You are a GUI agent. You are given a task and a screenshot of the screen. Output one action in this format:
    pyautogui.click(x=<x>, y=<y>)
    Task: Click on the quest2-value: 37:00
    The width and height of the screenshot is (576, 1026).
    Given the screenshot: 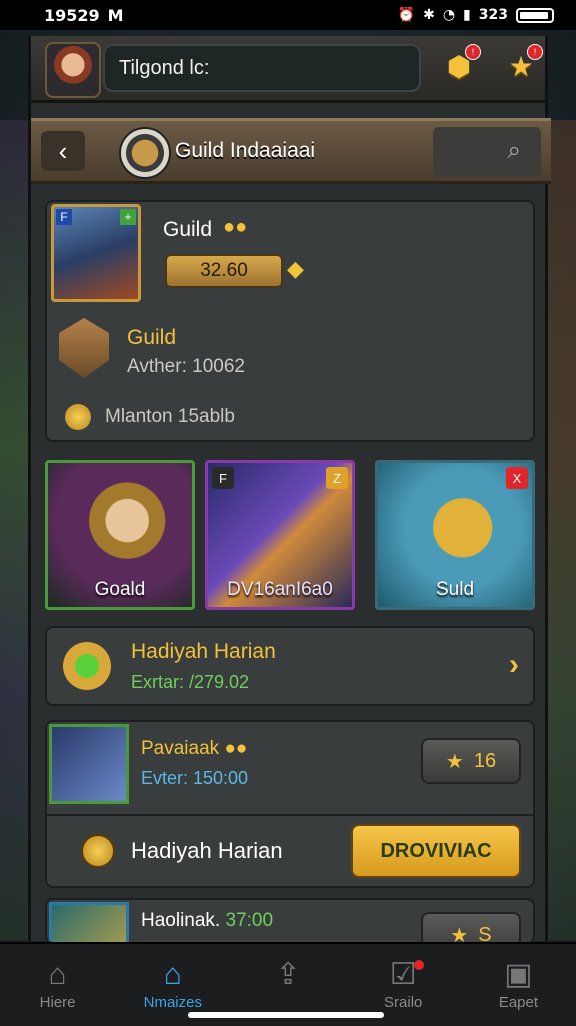 What is the action you would take?
    pyautogui.click(x=249, y=920)
    